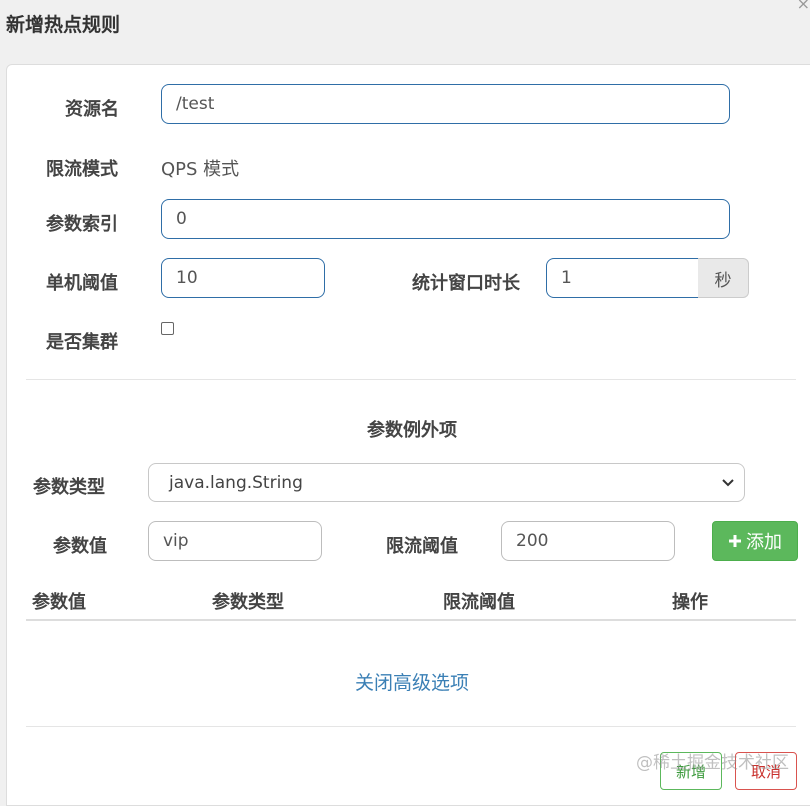  Describe the element at coordinates (712, 763) in the screenshot. I see `watermark: @稀土掘金技术社区` at that location.